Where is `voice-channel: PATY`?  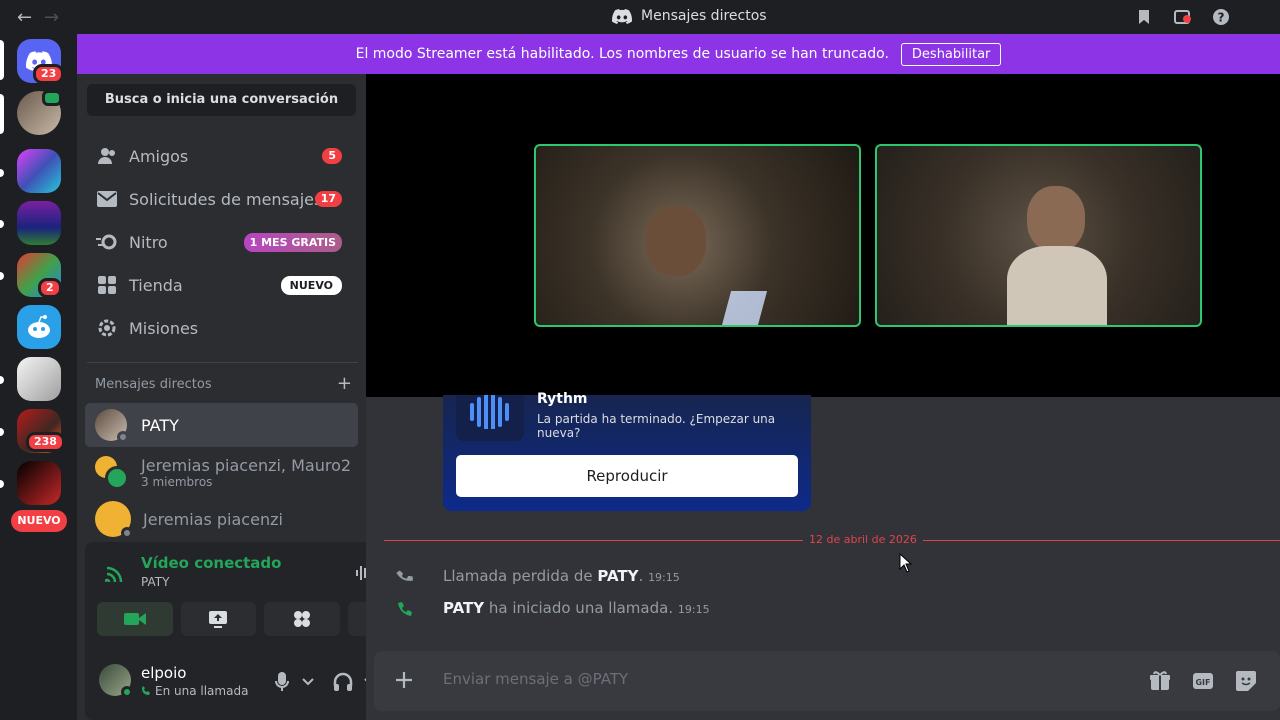 voice-channel: PATY is located at coordinates (155, 582).